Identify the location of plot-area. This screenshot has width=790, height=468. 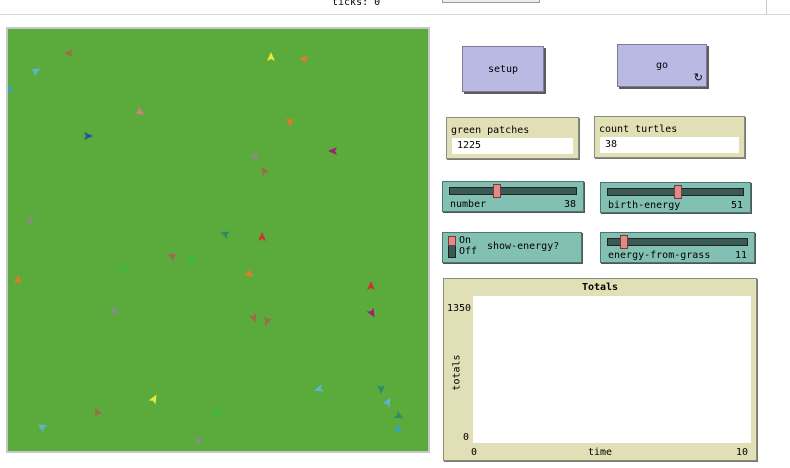
(612, 369).